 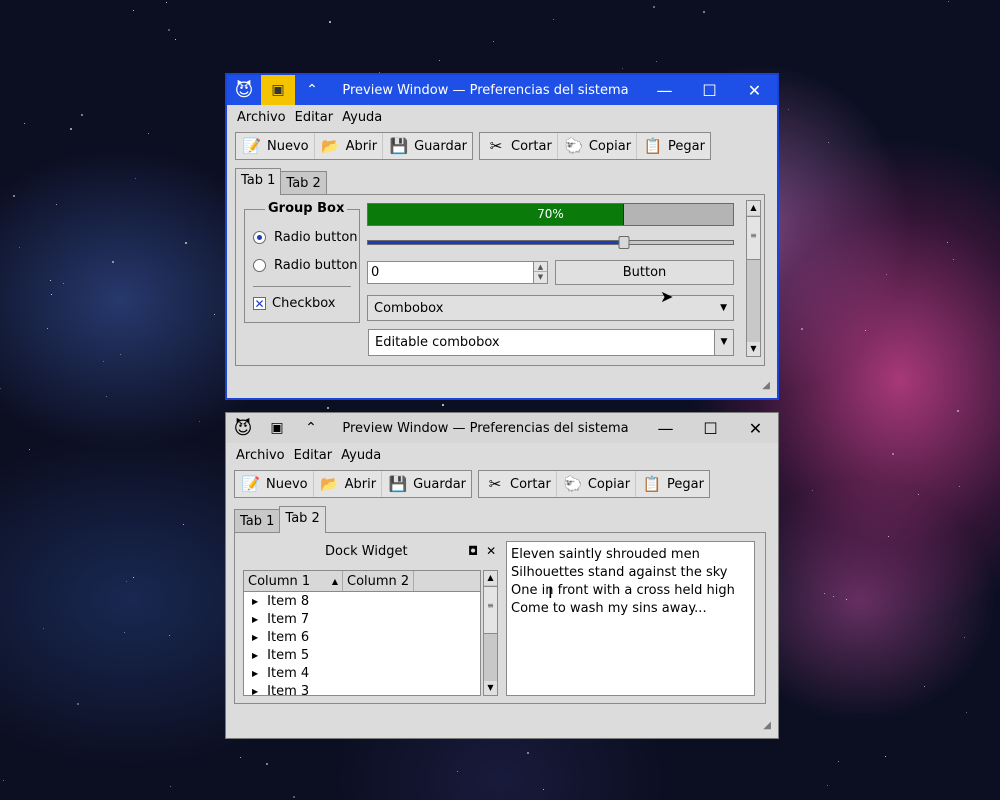 I want to click on spinbox: 0 ▲ ▼, so click(x=457, y=272).